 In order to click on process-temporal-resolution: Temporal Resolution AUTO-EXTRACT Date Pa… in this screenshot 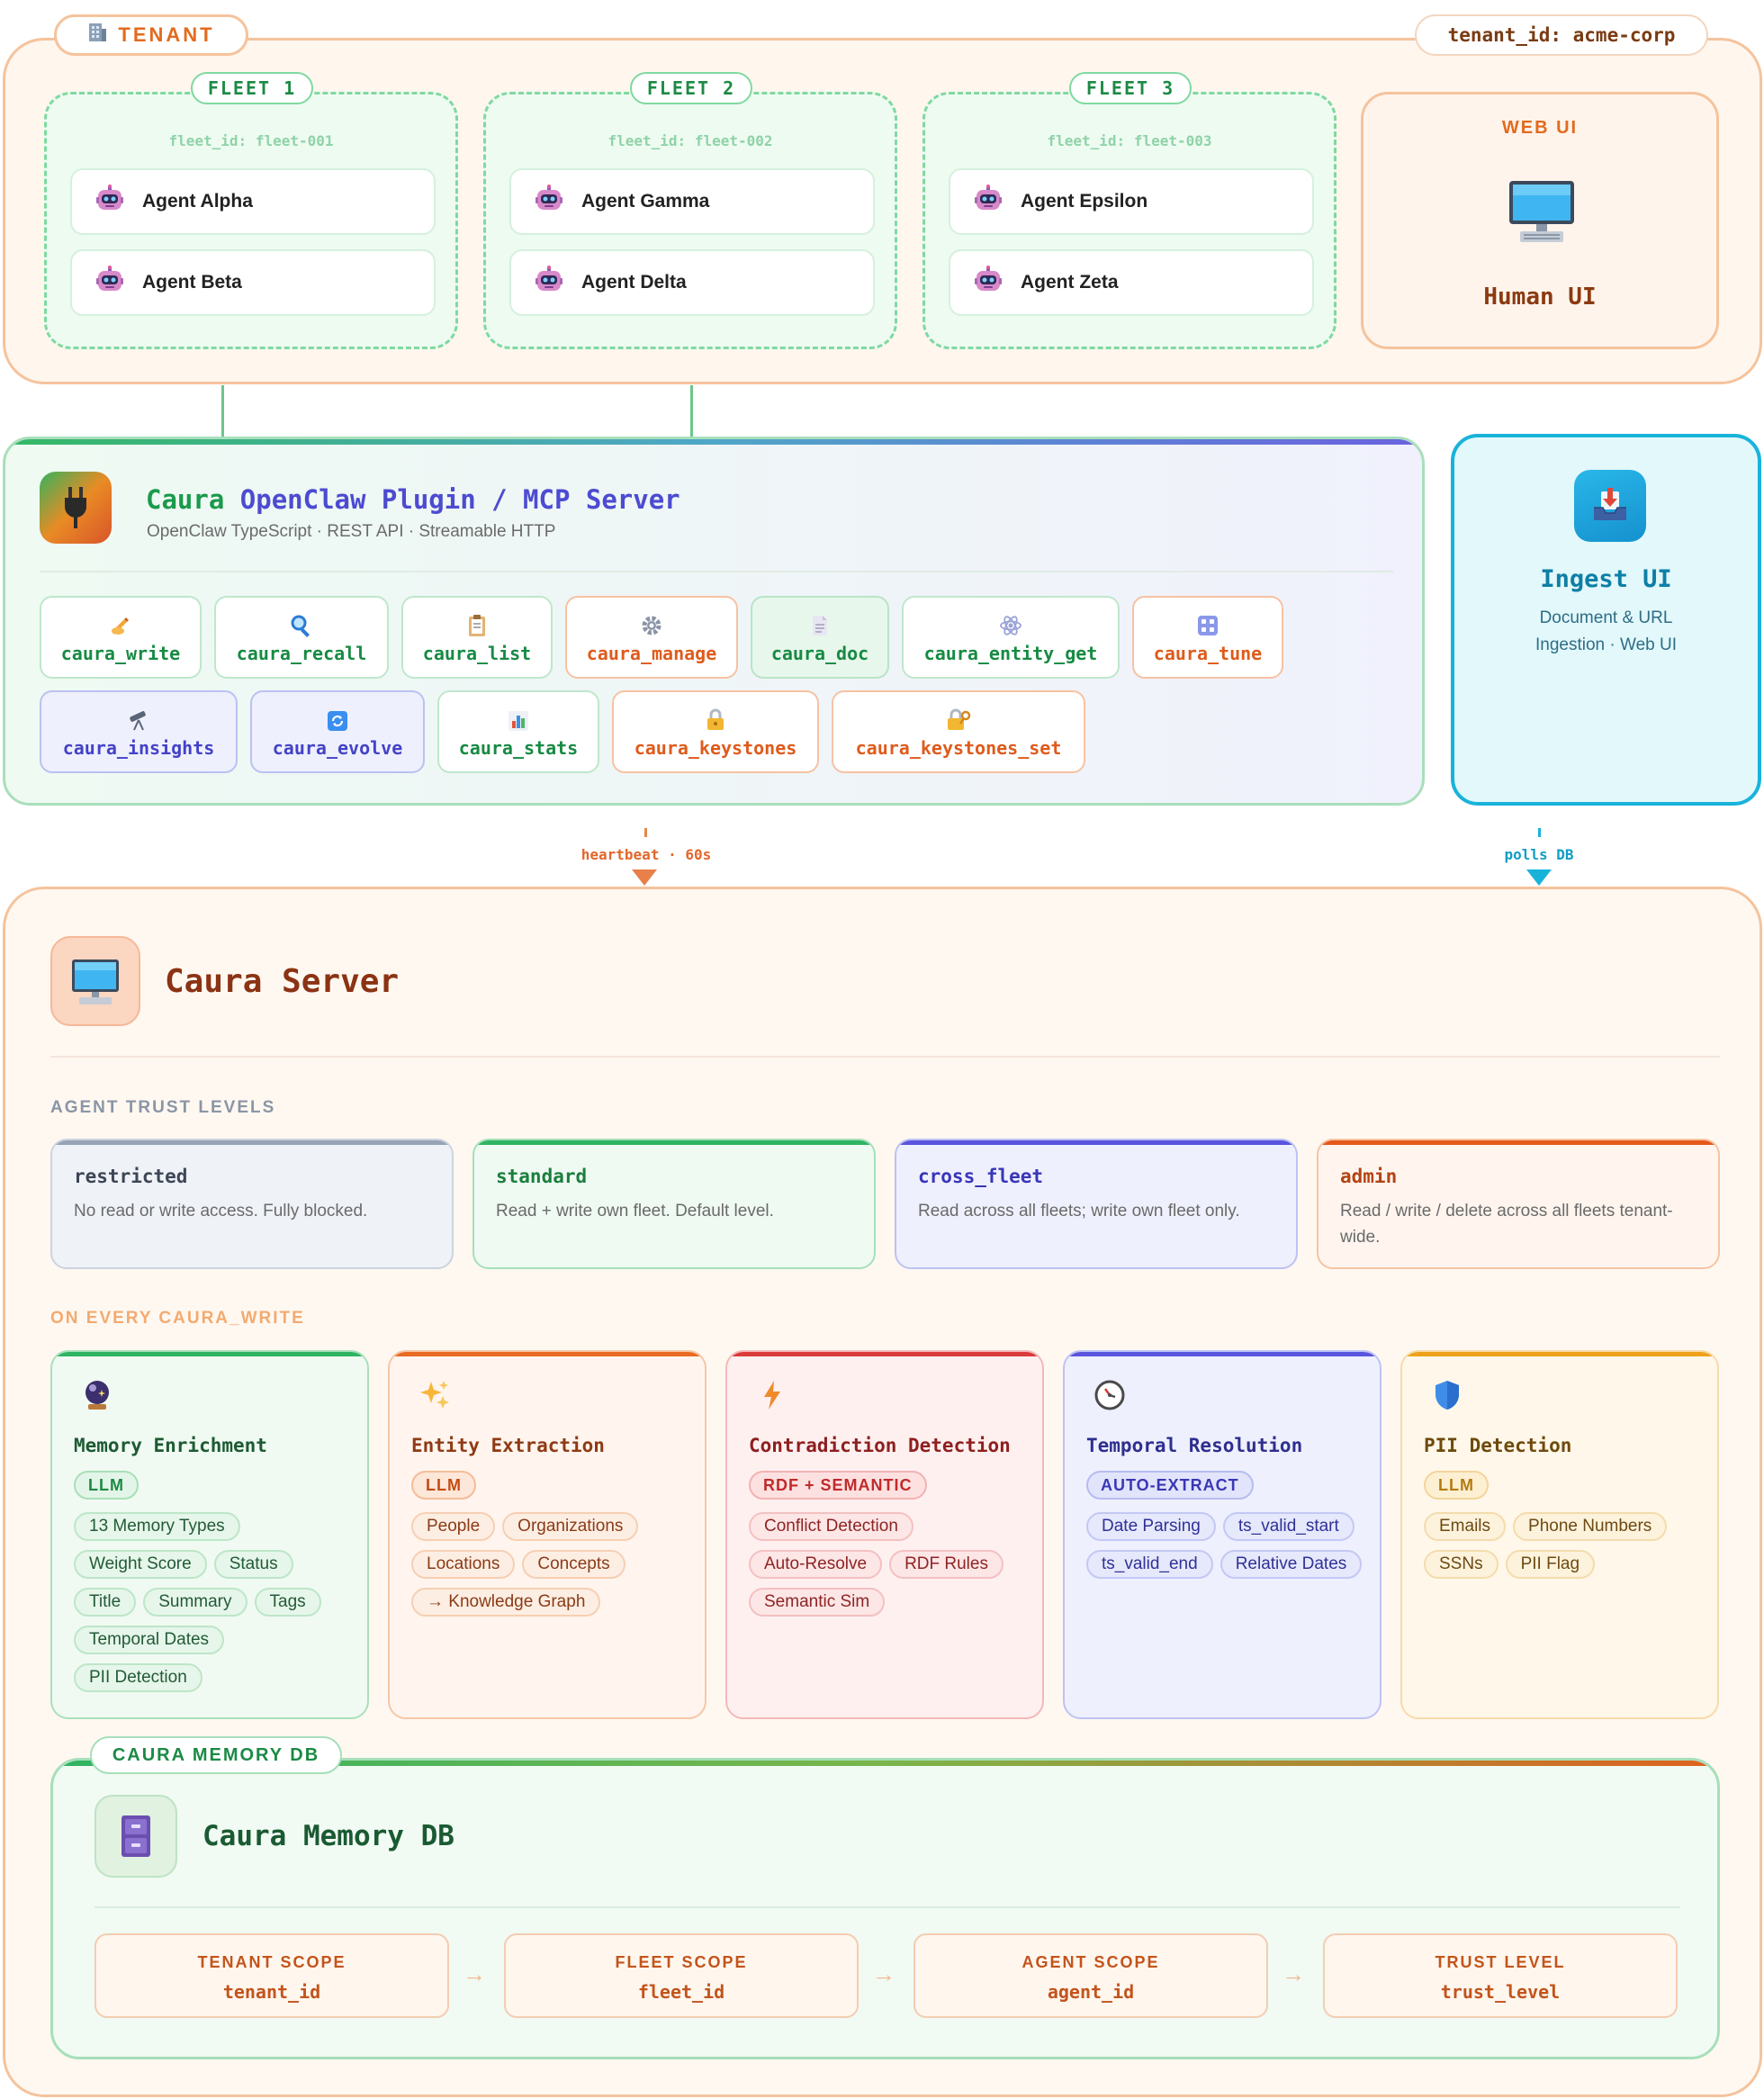, I will do `click(1223, 1534)`.